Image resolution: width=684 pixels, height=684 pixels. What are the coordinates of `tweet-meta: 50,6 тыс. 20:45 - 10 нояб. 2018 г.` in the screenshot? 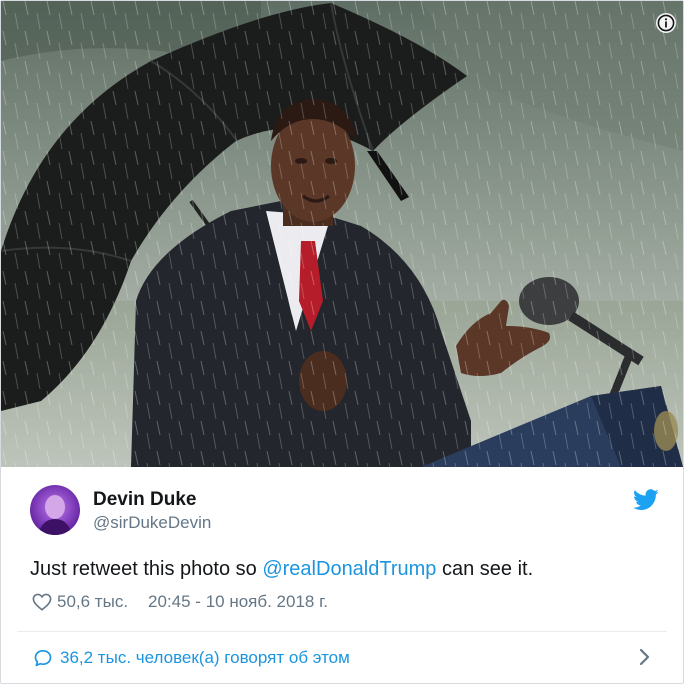 It's located at (180, 602).